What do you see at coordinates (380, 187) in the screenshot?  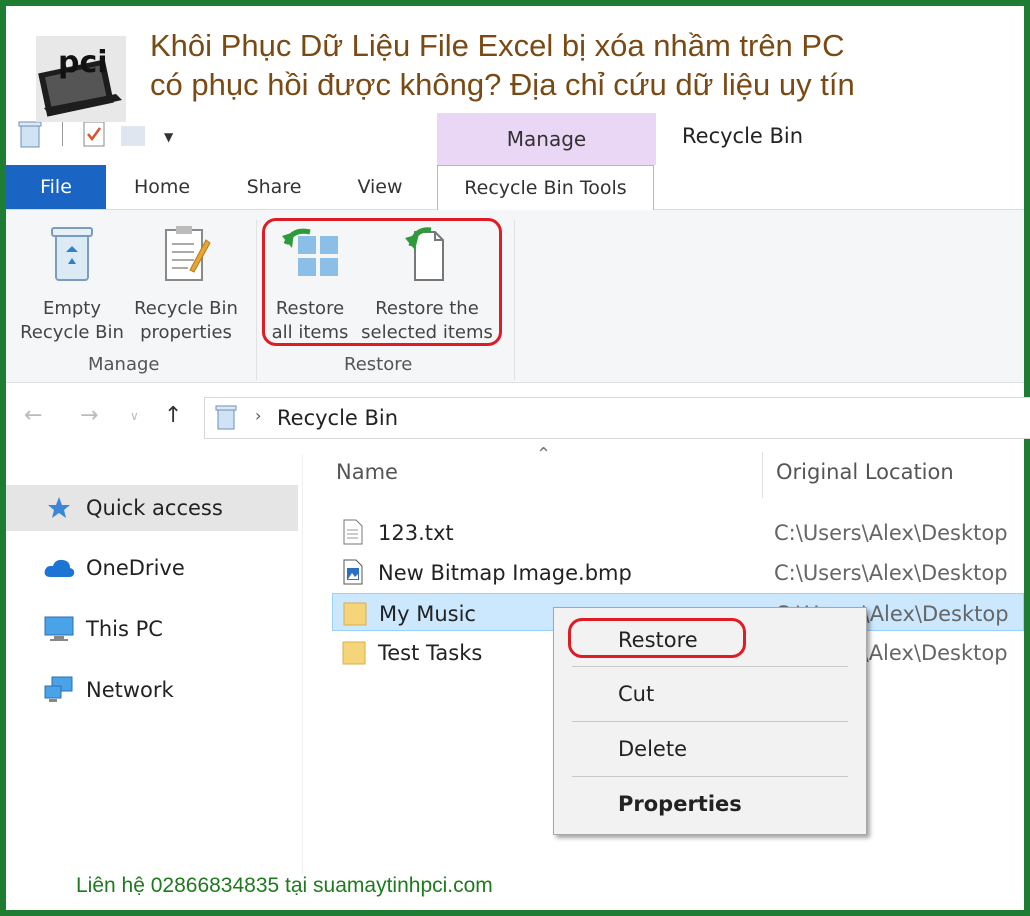 I see `tab-view: View` at bounding box center [380, 187].